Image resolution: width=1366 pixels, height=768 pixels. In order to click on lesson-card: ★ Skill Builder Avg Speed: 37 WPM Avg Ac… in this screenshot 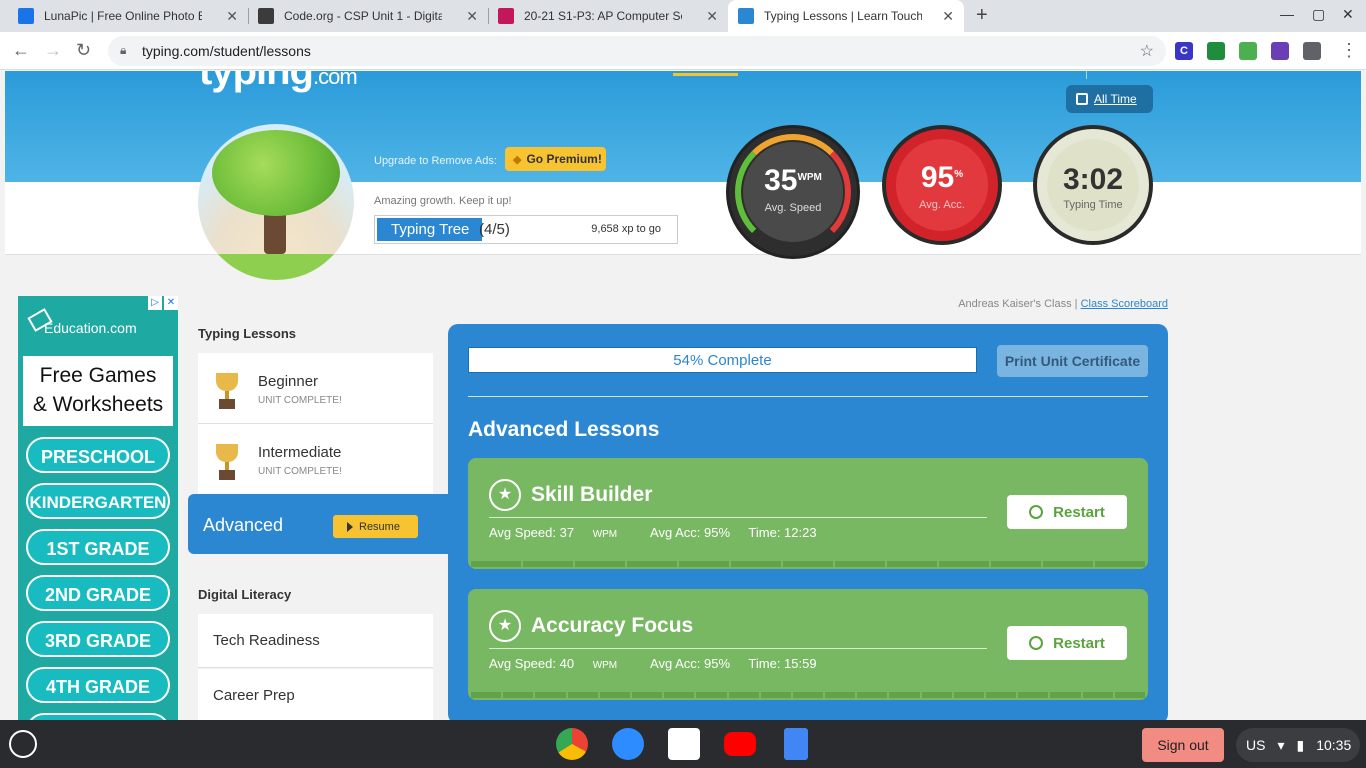, I will do `click(808, 513)`.